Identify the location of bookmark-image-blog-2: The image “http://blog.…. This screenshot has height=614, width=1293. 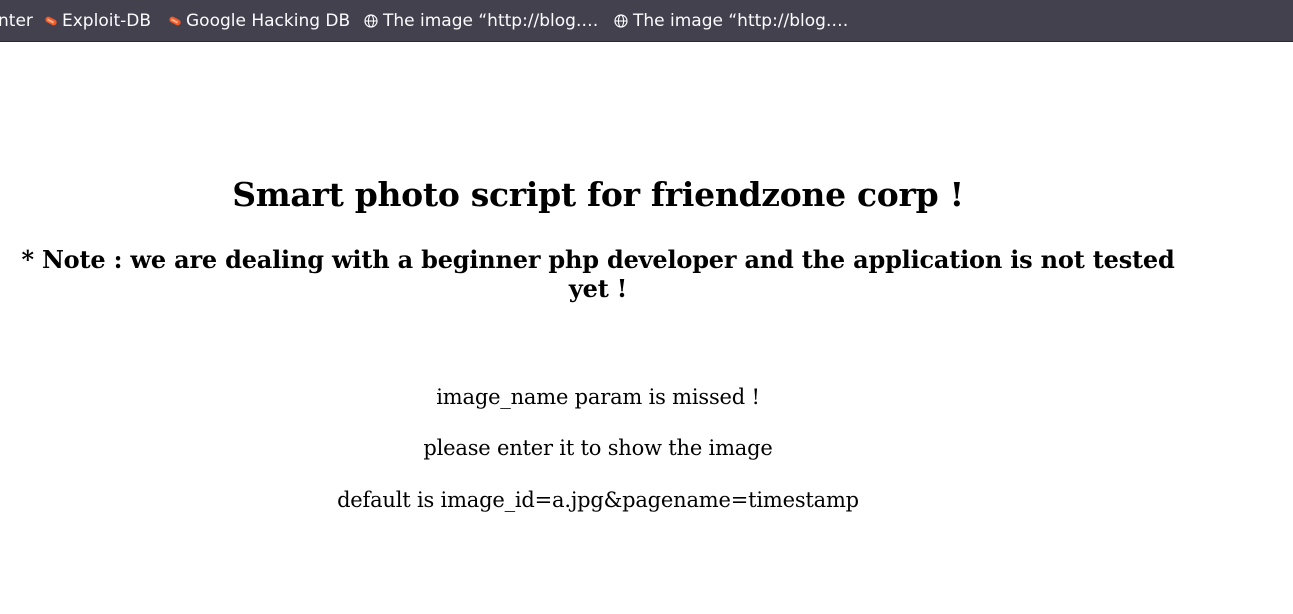
(731, 20).